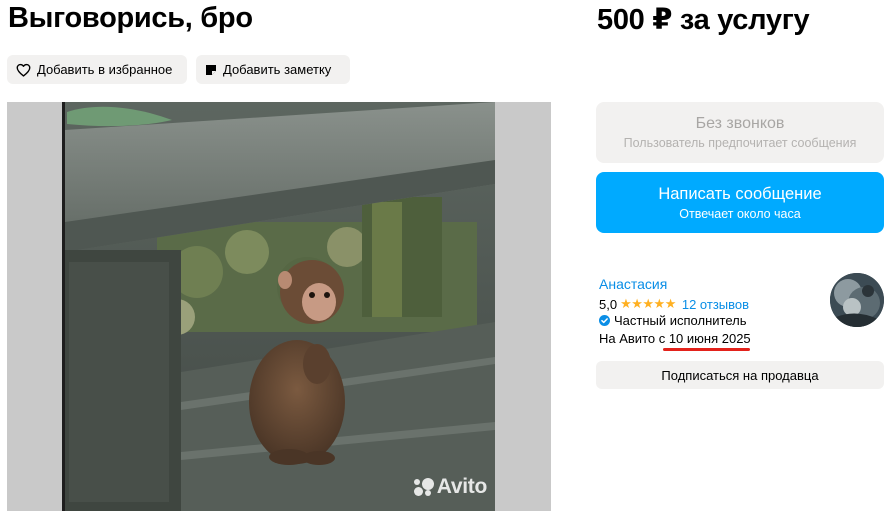 The height and width of the screenshot is (517, 893). I want to click on add-to-favorites-button: Добавить в избранное, so click(97, 69).